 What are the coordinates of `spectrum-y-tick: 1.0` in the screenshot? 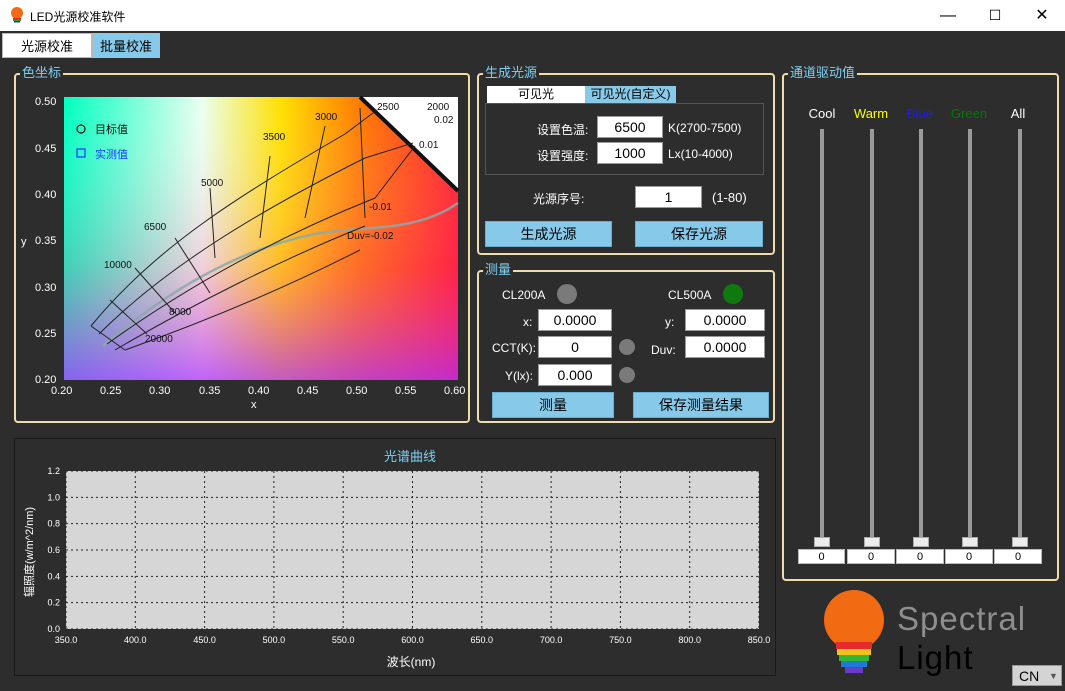 It's located at (53, 497).